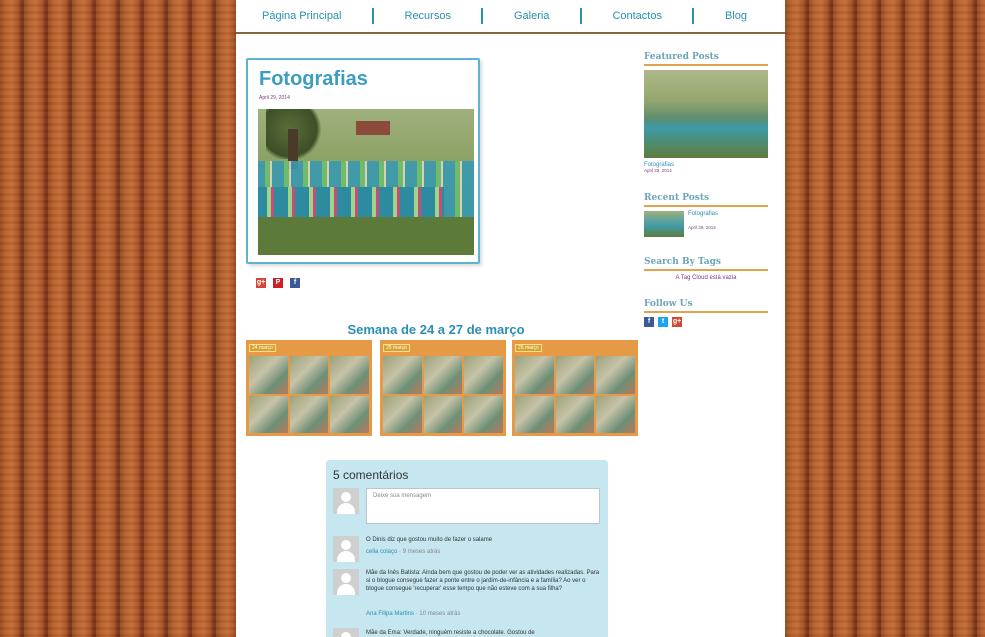 The width and height of the screenshot is (985, 637). Describe the element at coordinates (436, 329) in the screenshot. I see `week-title: Semana de 24 a 27 de março` at that location.